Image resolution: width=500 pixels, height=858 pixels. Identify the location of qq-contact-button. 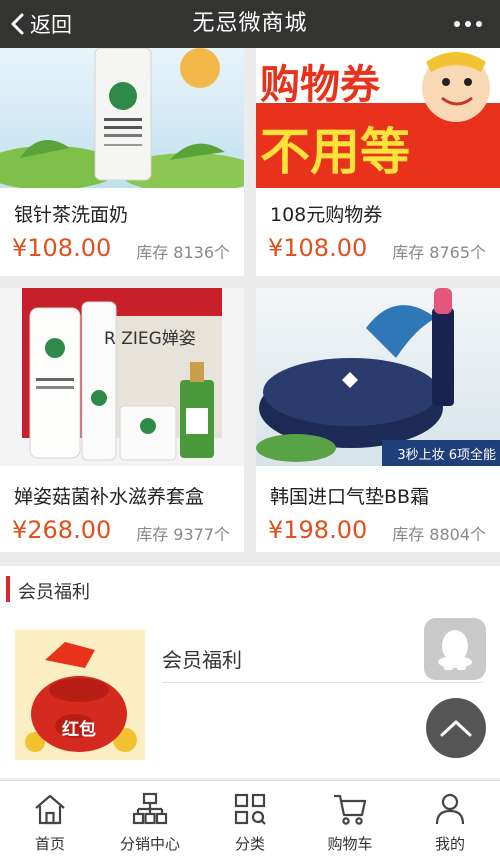
(455, 649).